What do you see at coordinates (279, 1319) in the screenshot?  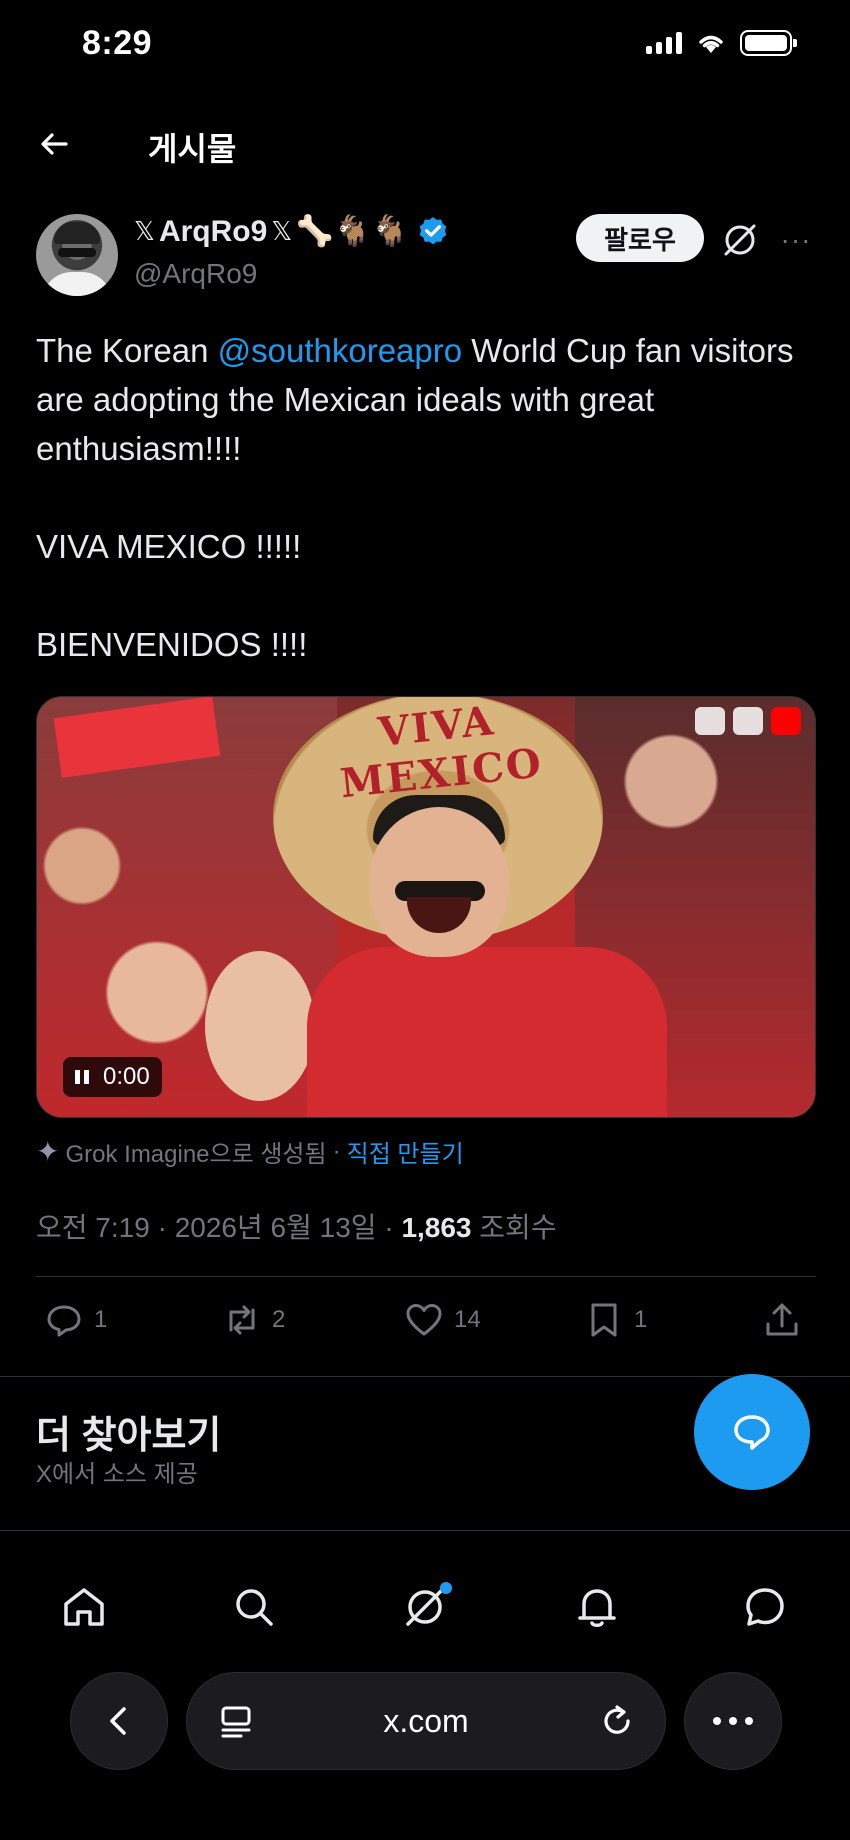 I see `repost-count: 2` at bounding box center [279, 1319].